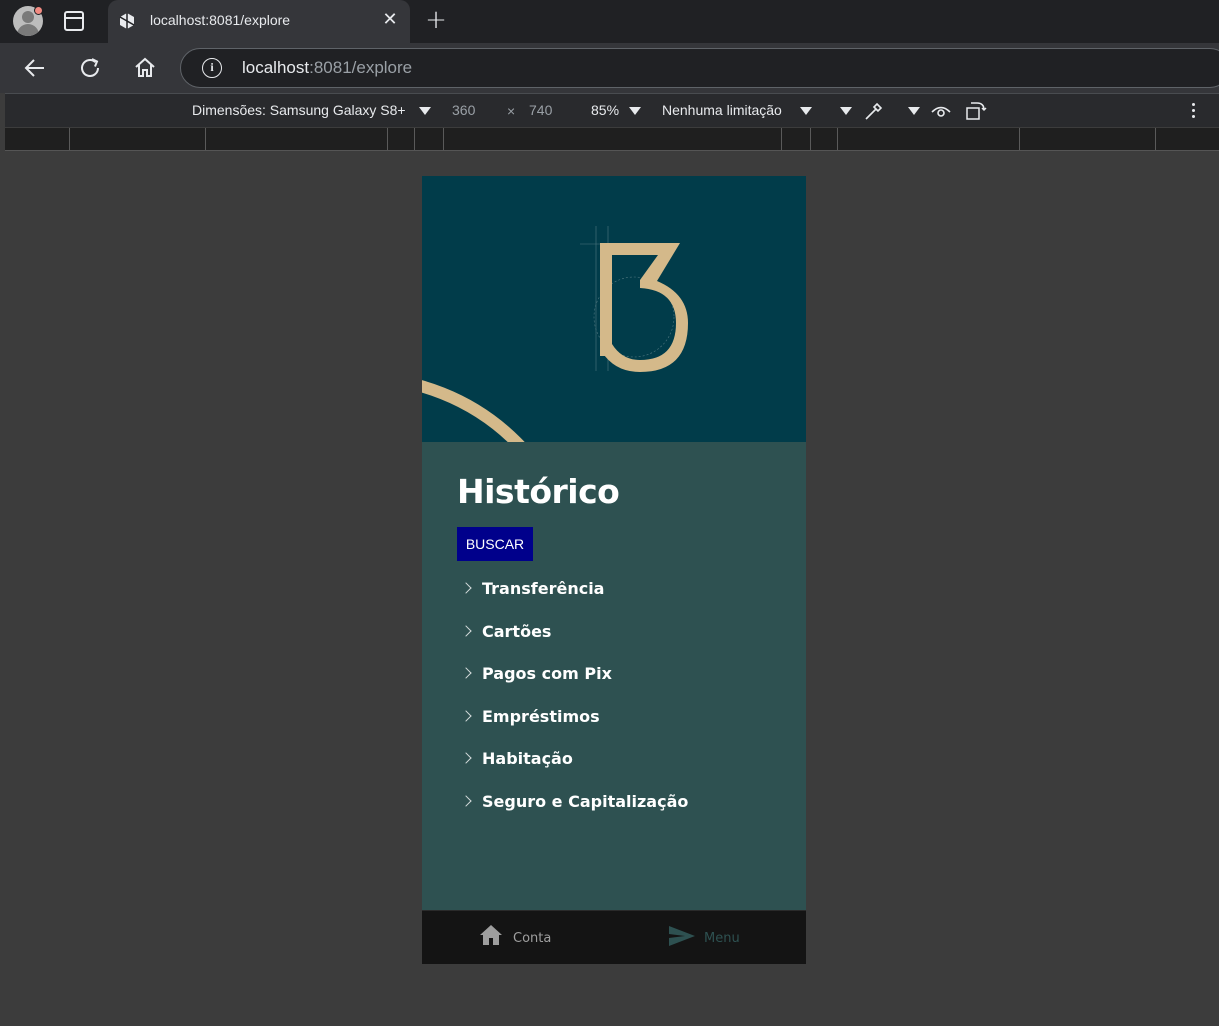 The width and height of the screenshot is (1219, 1026). Describe the element at coordinates (90, 68) in the screenshot. I see `reload-icon` at that location.